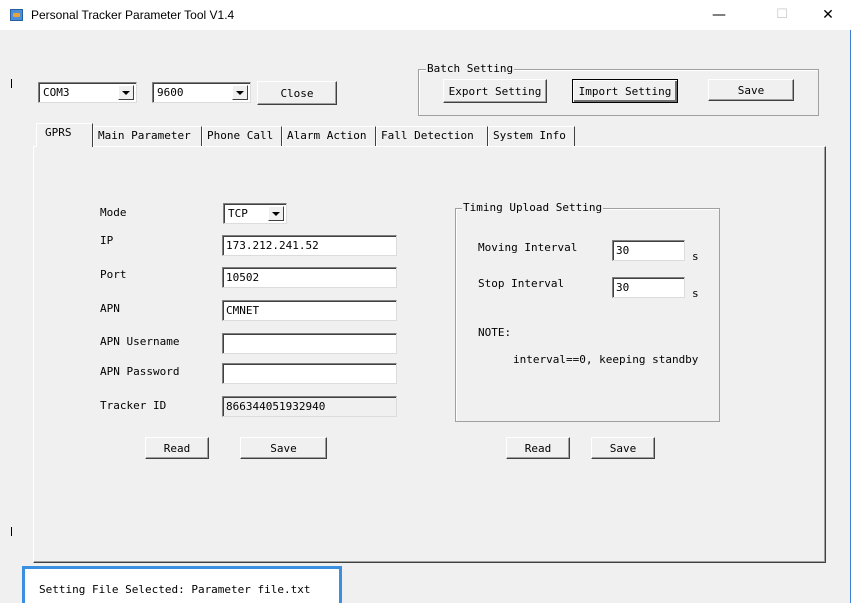  Describe the element at coordinates (309, 406) in the screenshot. I see `tracker-id-input: 866344051932940` at that location.